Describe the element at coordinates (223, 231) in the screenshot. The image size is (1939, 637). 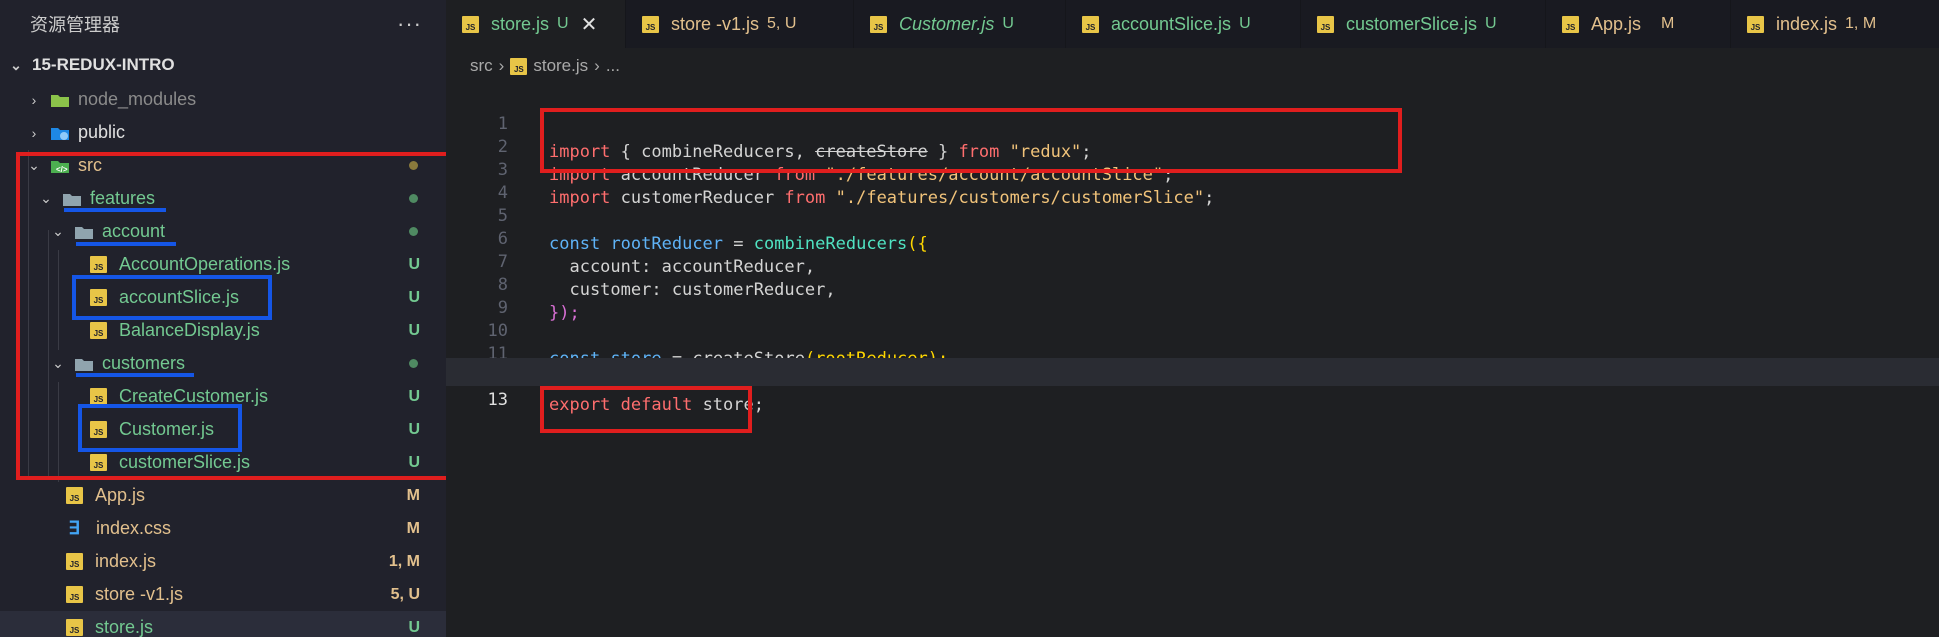
I see `tree-folder-account: ⌄ account` at that location.